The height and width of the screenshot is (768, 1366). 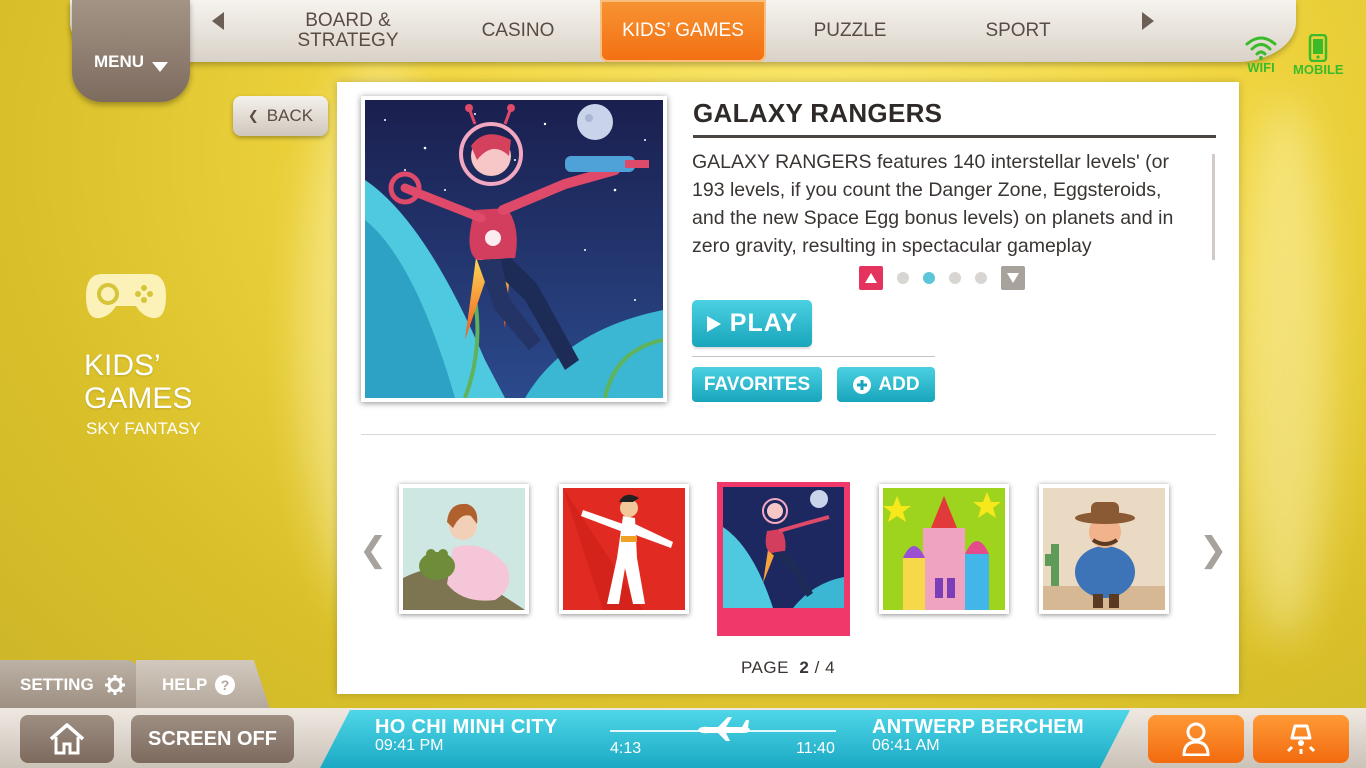 I want to click on setting-button: SETTING, so click(x=70, y=685).